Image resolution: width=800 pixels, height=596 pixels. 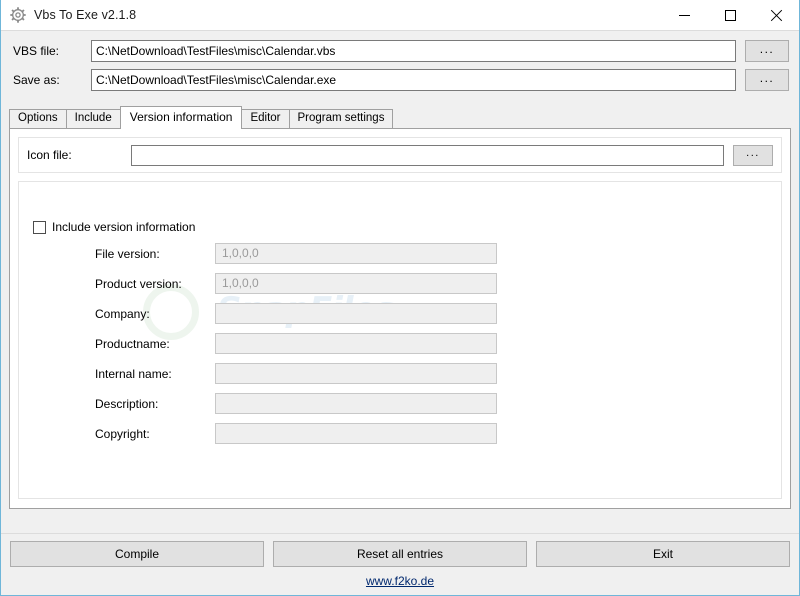 What do you see at coordinates (122, 433) in the screenshot?
I see `copyright-label: Copyright:` at bounding box center [122, 433].